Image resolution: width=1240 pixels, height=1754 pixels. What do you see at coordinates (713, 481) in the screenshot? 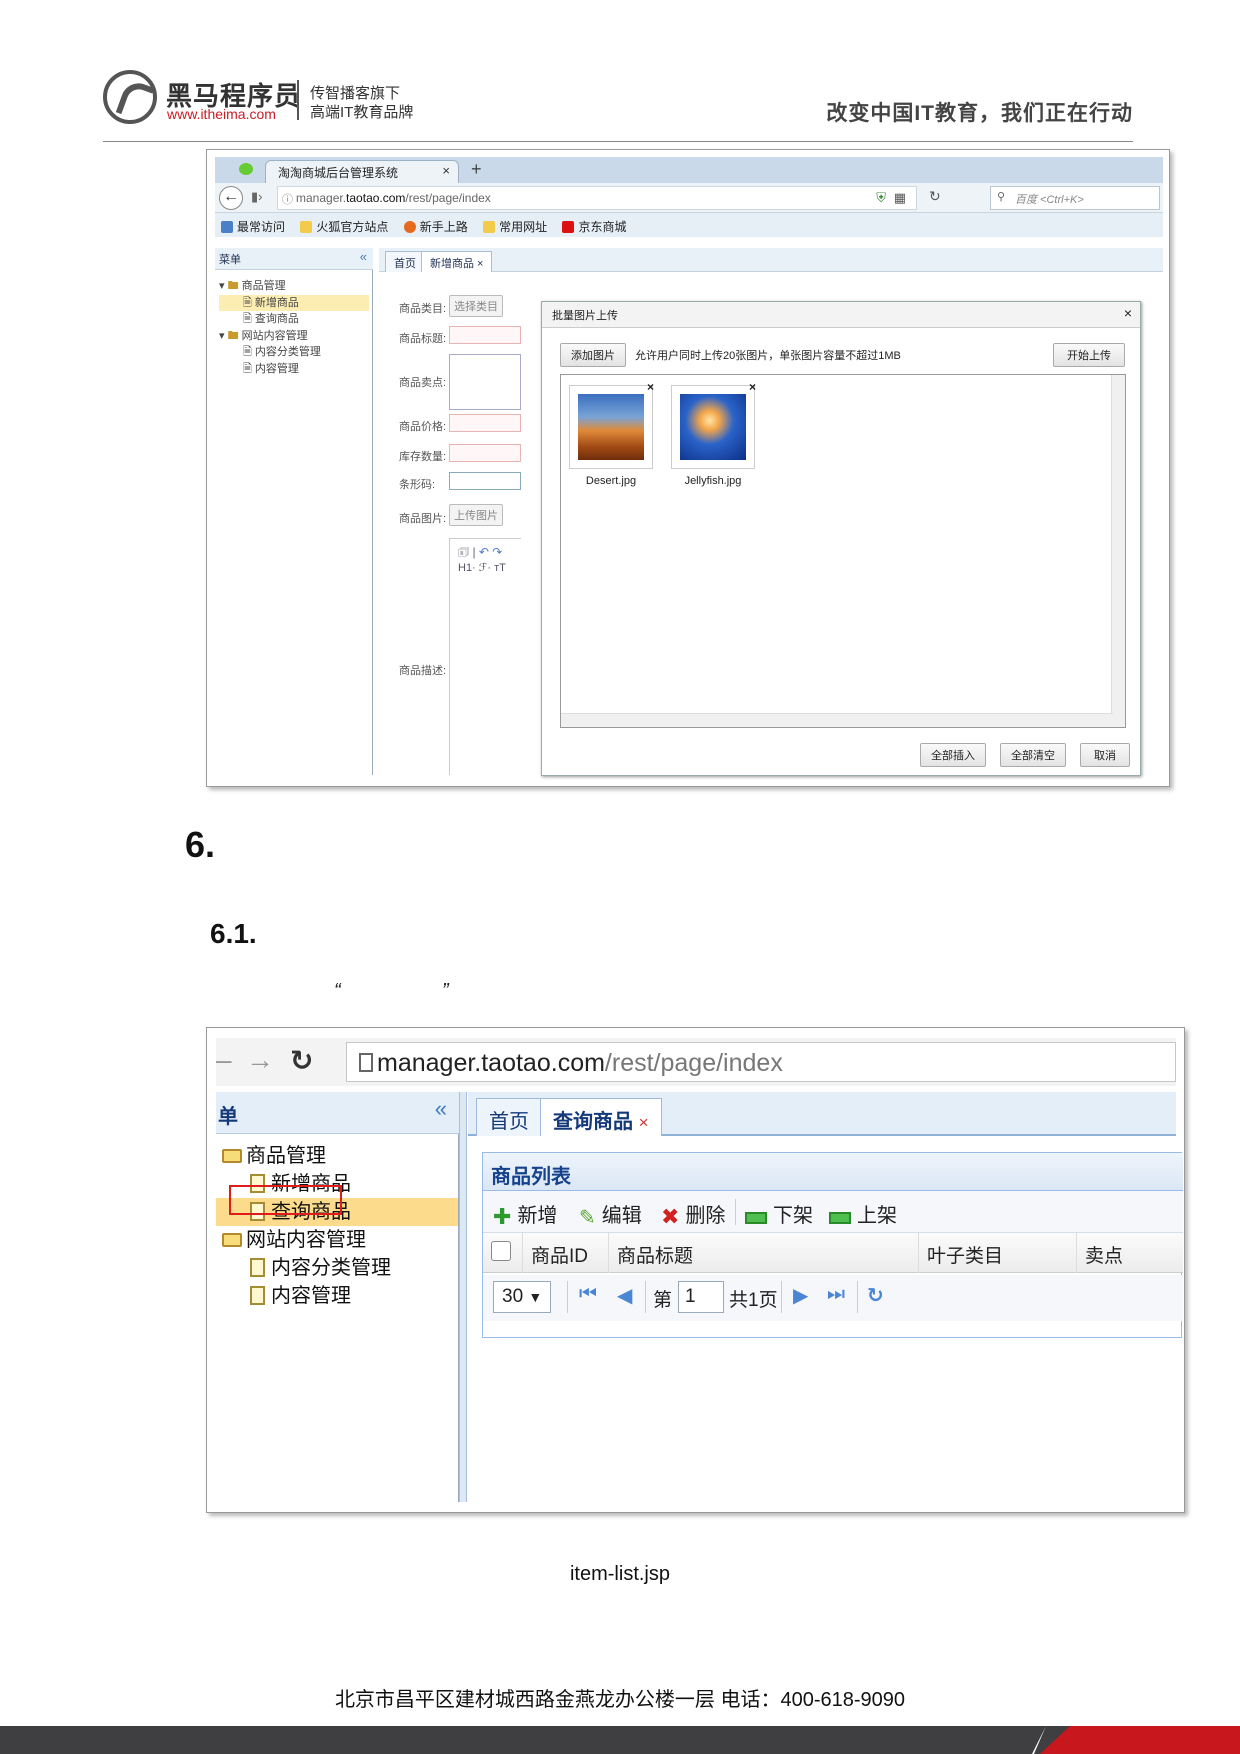
I see `file-name: Jellyfish.jpg` at bounding box center [713, 481].